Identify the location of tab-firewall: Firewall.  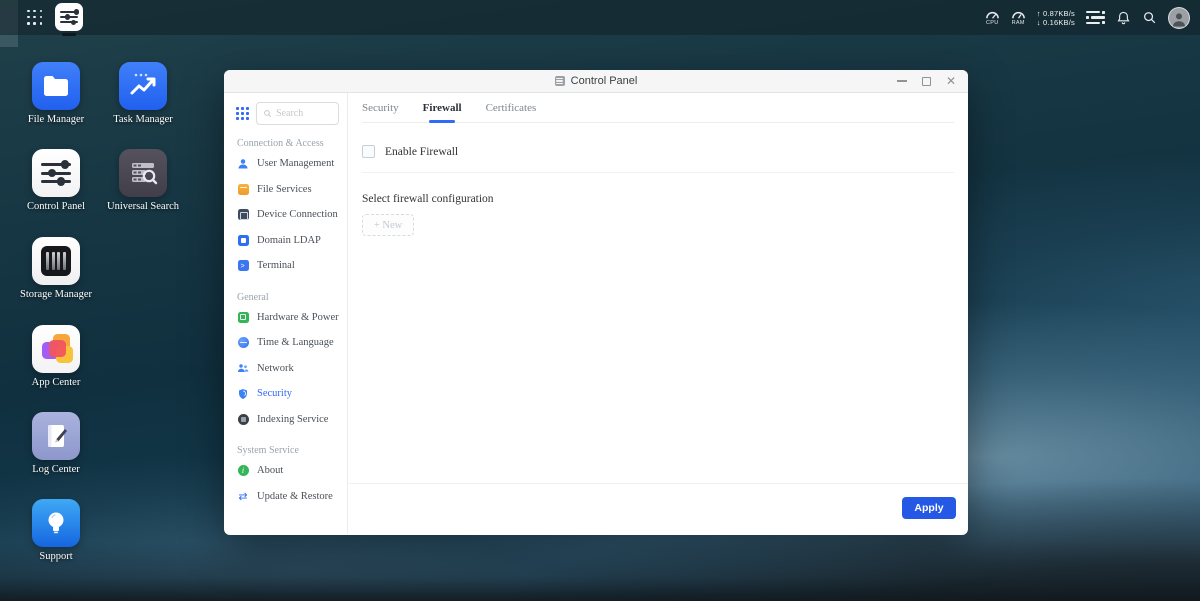
(442, 112).